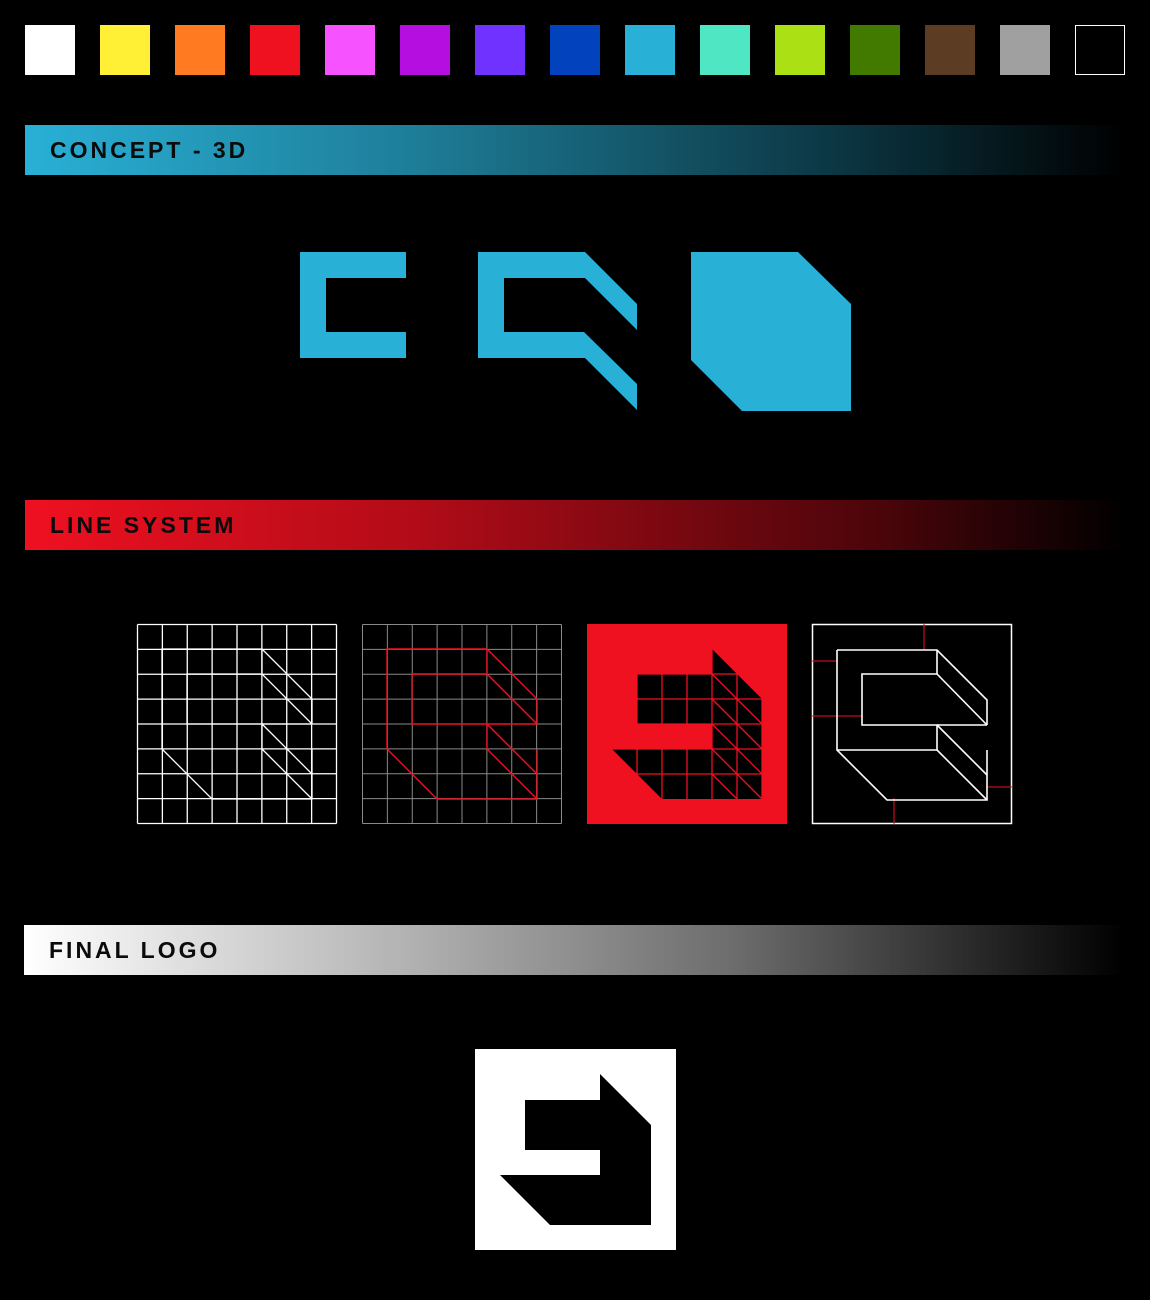 This screenshot has height=1300, width=1150. Describe the element at coordinates (353, 305) in the screenshot. I see `concept-shape-front-face` at that location.